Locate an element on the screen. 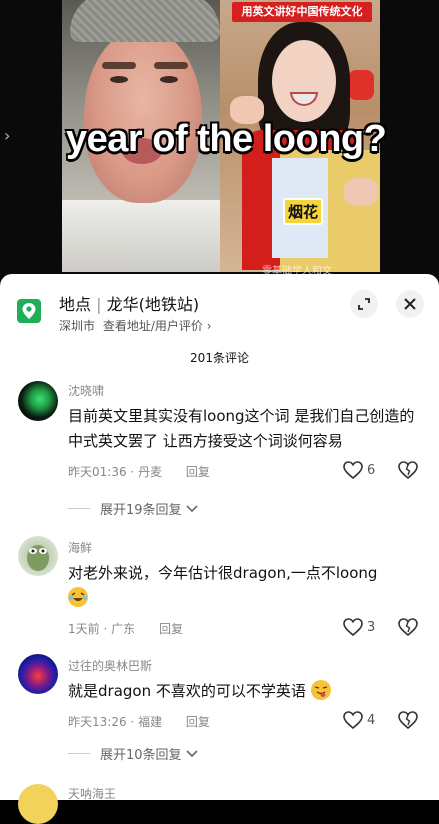 The image size is (439, 824). like-button: 3 is located at coordinates (359, 627).